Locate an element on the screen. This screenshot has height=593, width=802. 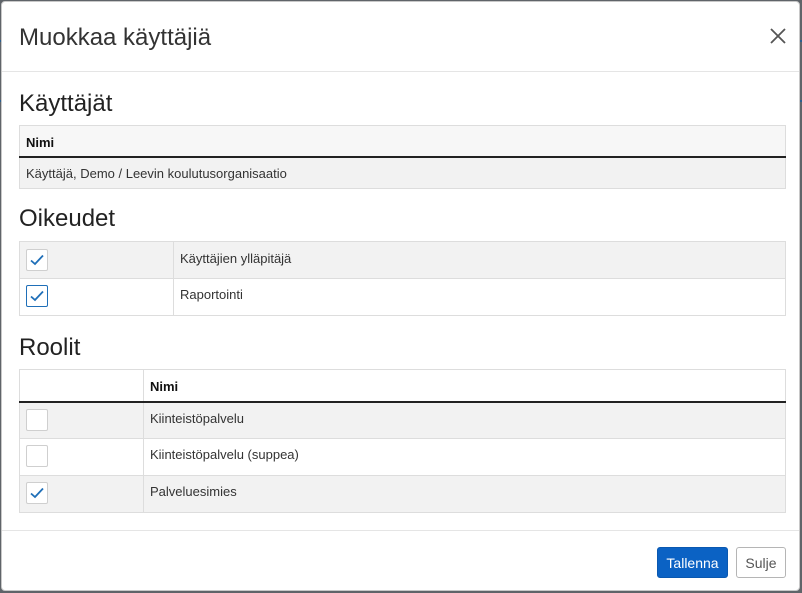
modal-title: Muokkaa käyttäjiä is located at coordinates (115, 37).